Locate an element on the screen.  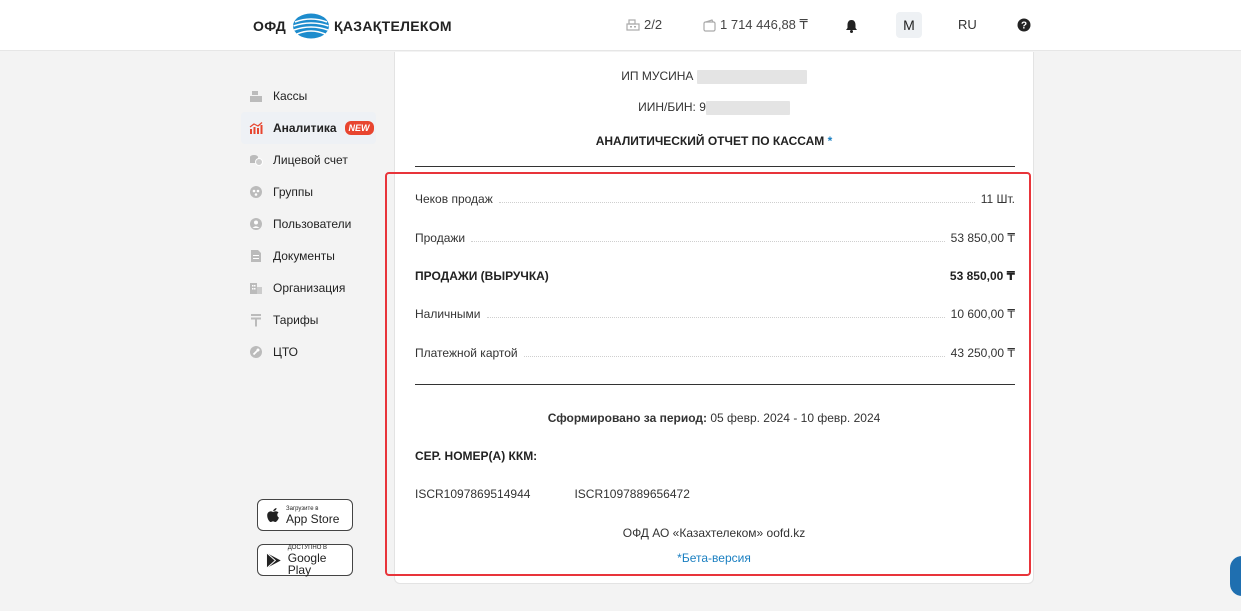
serial-number: ISCR1097869514944 is located at coordinates (473, 494).